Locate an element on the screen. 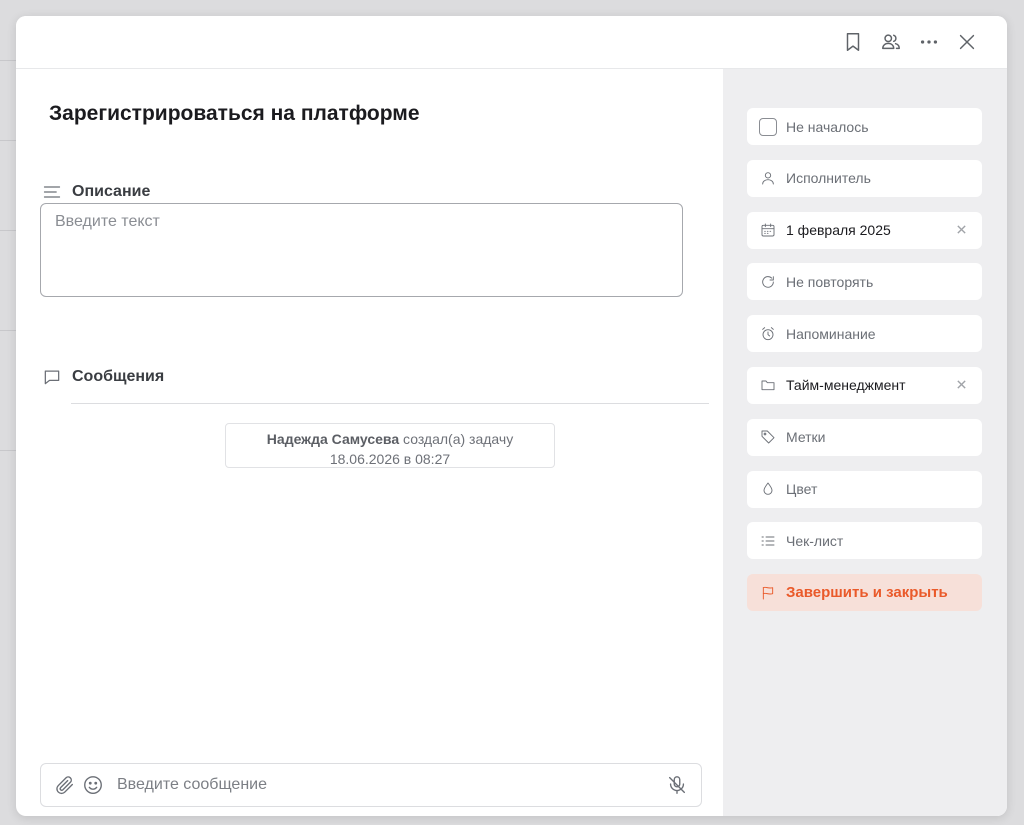  close-button is located at coordinates (967, 42).